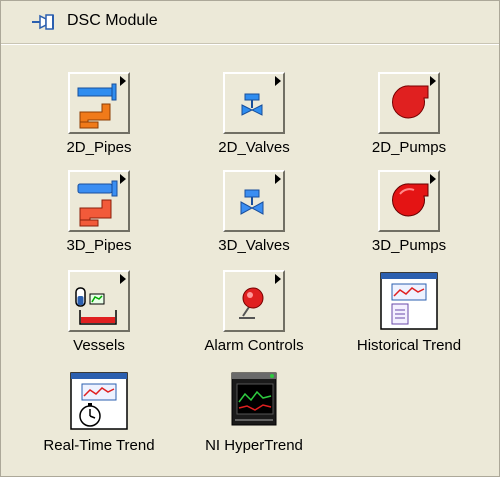 This screenshot has width=502, height=478. What do you see at coordinates (409, 147) in the screenshot?
I see `item-label: 2D_Pumps` at bounding box center [409, 147].